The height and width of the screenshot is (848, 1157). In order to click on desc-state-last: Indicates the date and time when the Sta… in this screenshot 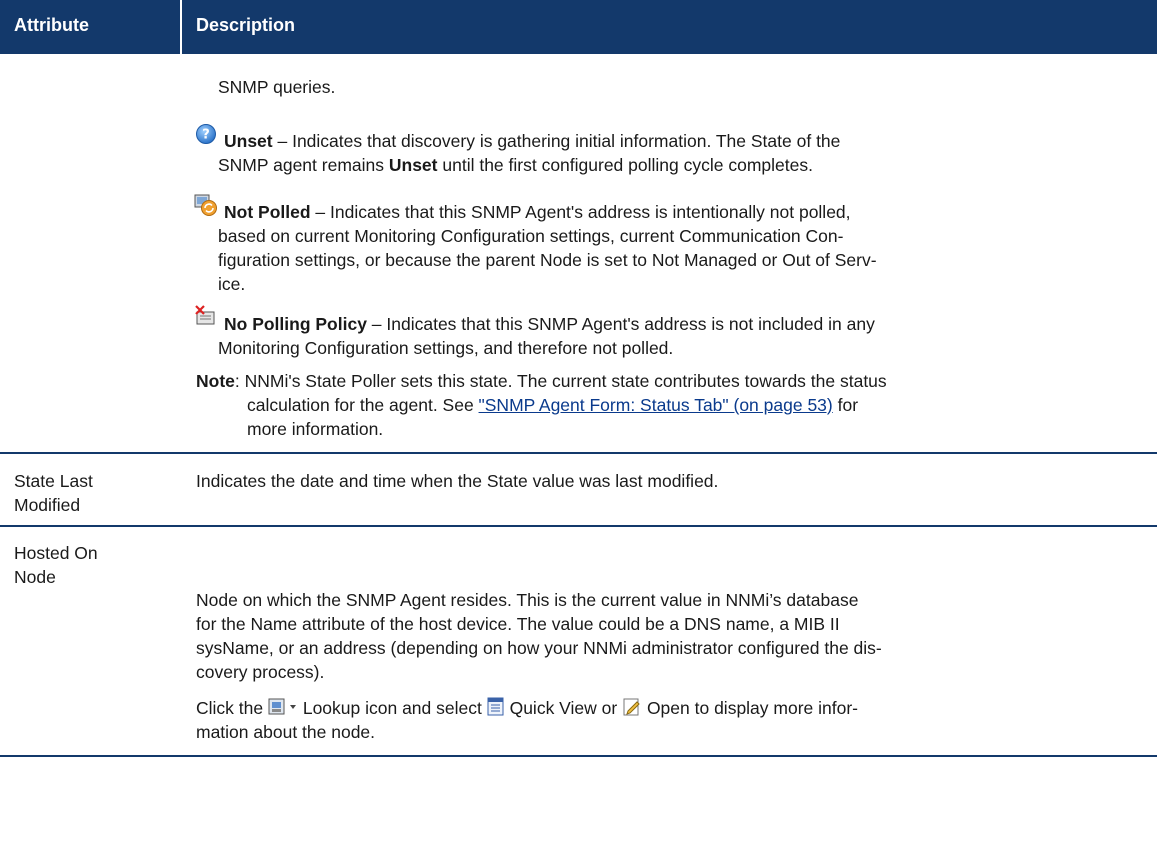, I will do `click(457, 481)`.